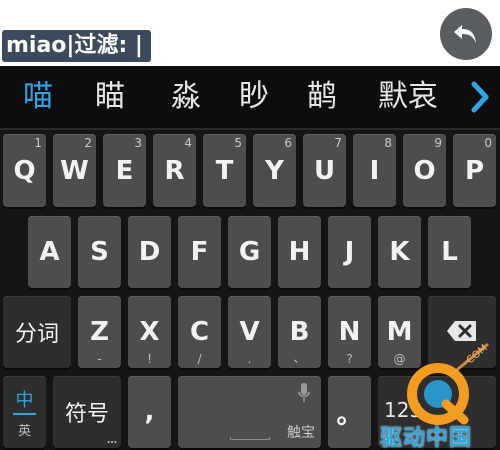 Image resolution: width=500 pixels, height=450 pixels. I want to click on key-l: L, so click(449, 252).